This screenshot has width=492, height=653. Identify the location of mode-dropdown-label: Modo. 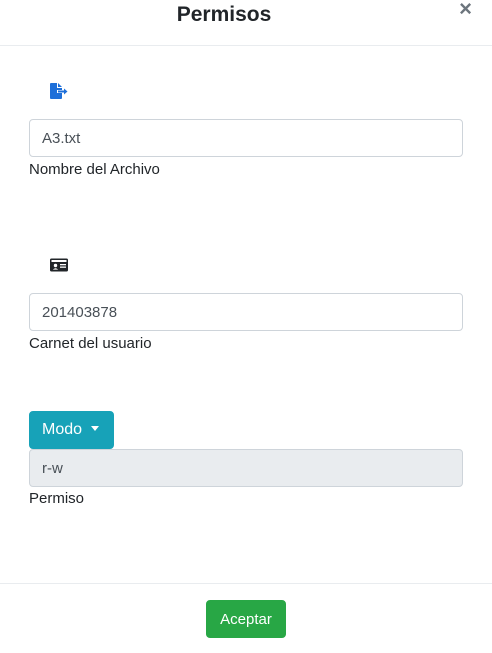
(62, 429).